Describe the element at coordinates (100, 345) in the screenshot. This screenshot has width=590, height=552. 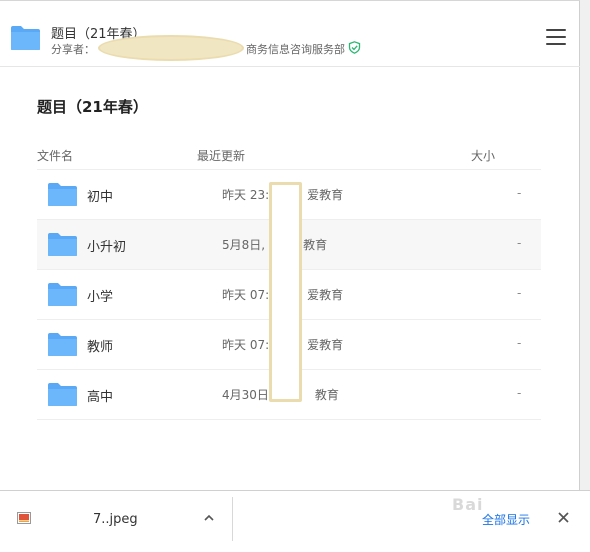
I see `file-name: 教师` at that location.